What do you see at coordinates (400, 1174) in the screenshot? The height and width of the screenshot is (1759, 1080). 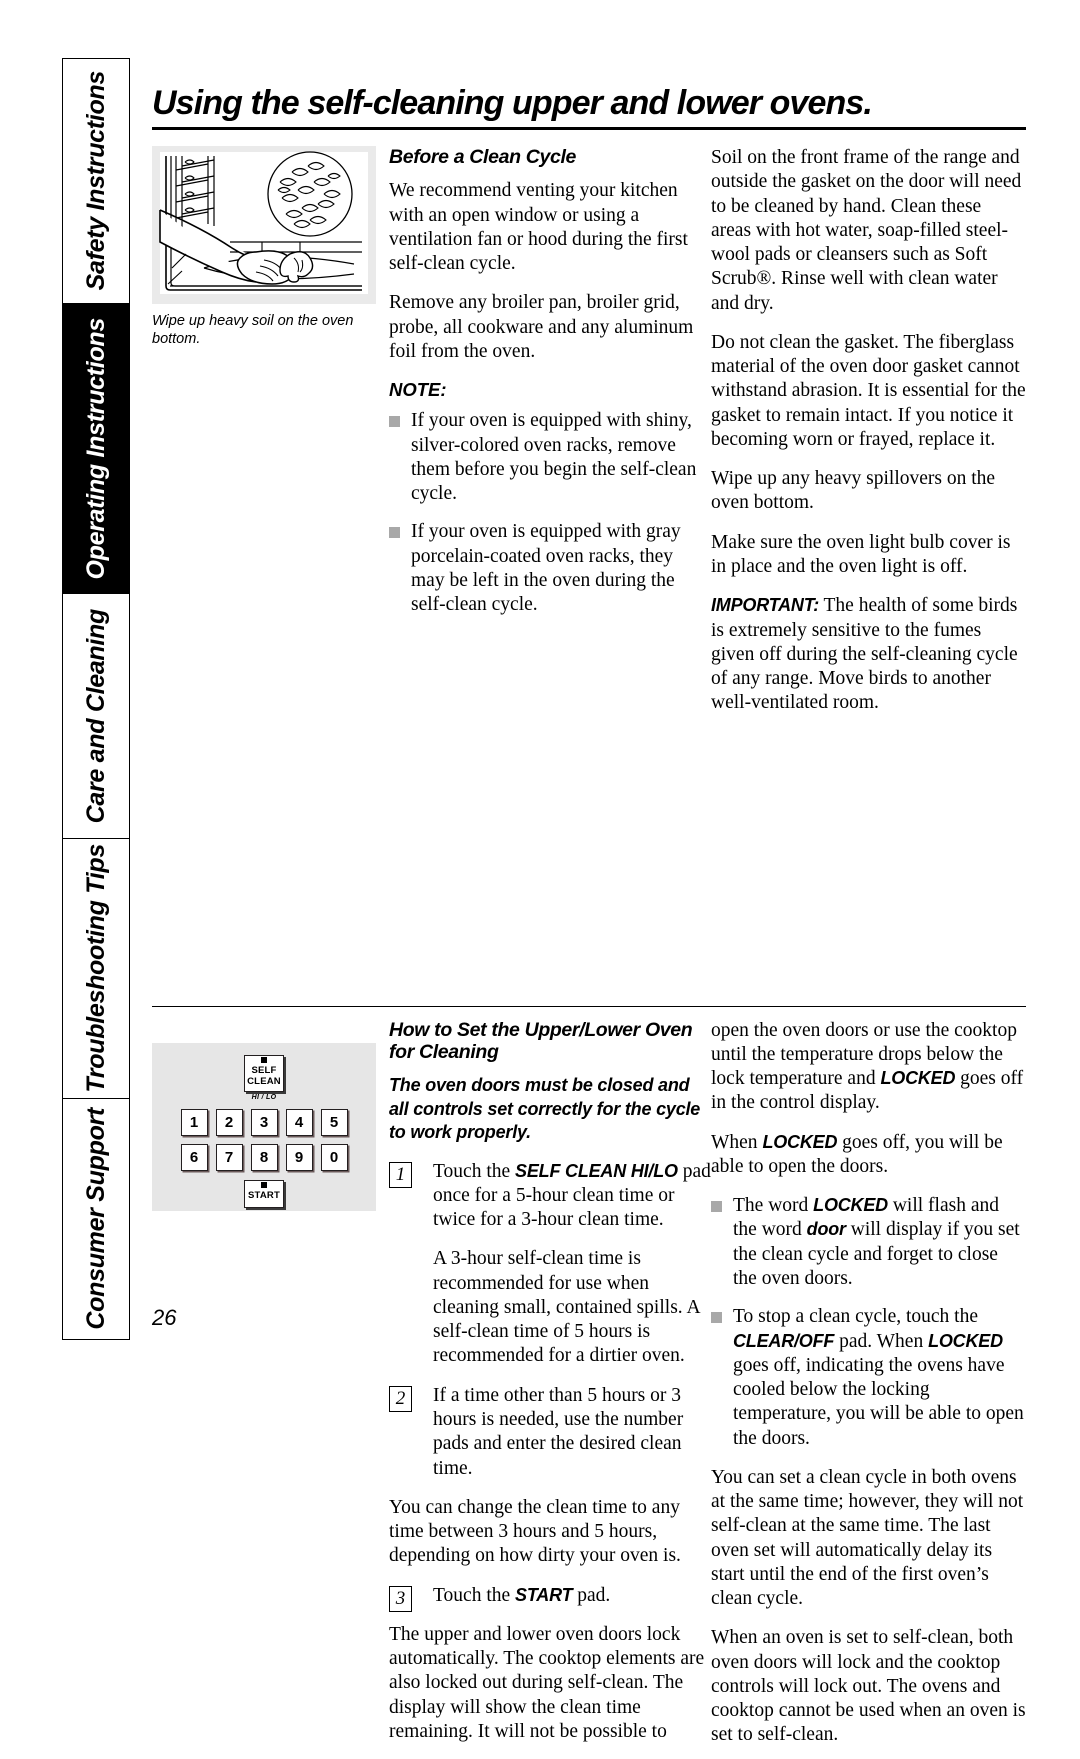 I see `step-number: 1` at bounding box center [400, 1174].